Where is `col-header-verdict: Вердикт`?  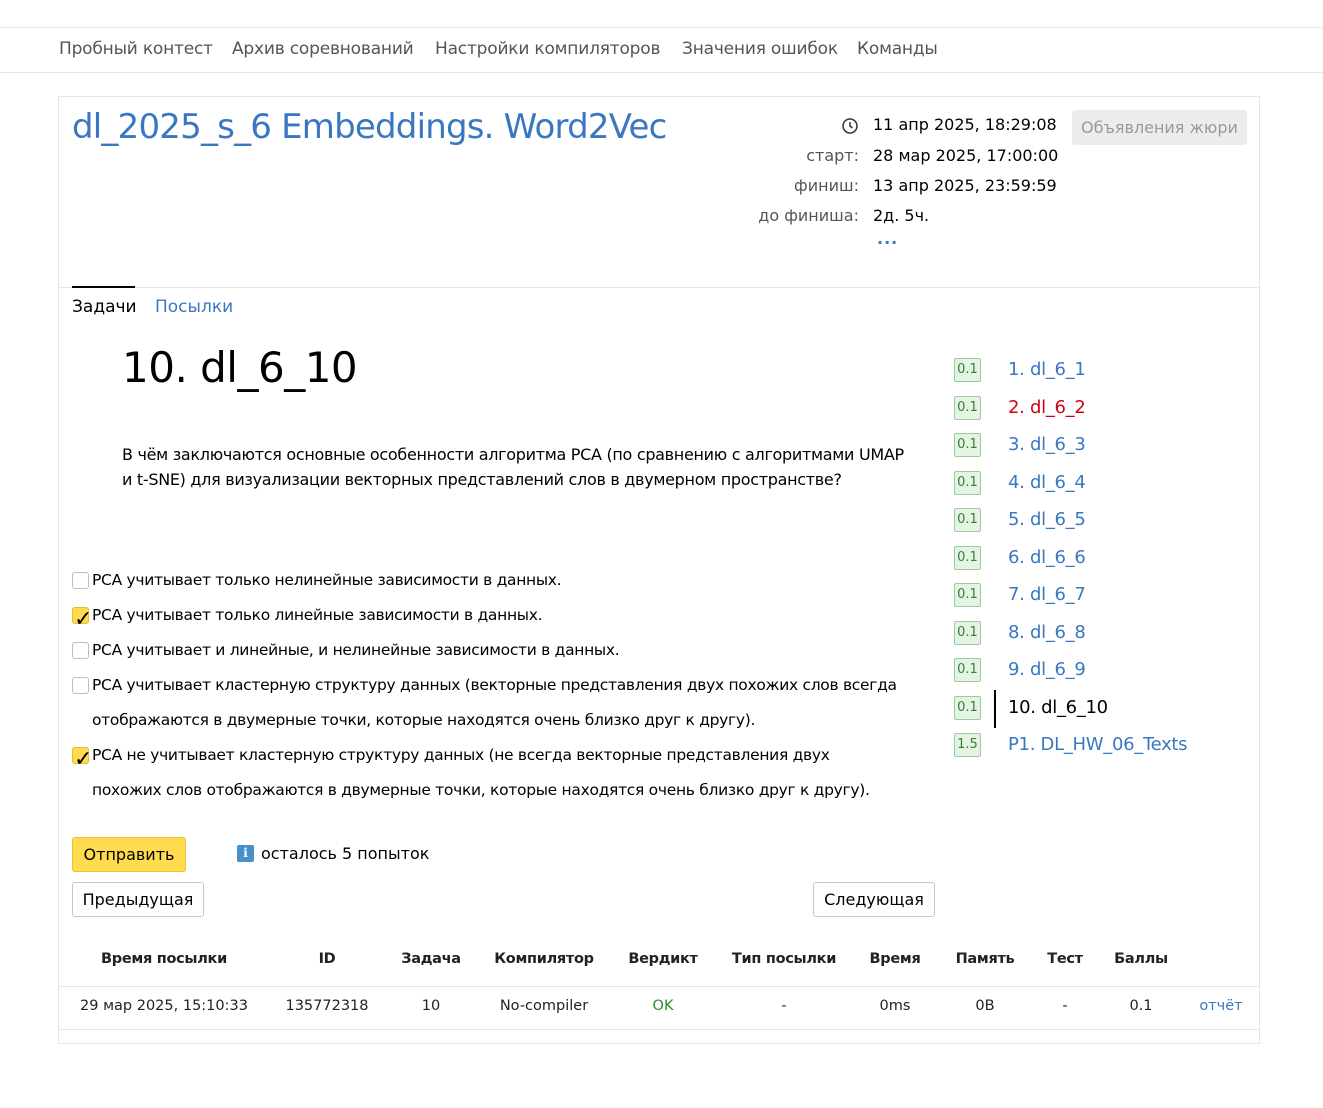
col-header-verdict: Вердикт is located at coordinates (663, 959).